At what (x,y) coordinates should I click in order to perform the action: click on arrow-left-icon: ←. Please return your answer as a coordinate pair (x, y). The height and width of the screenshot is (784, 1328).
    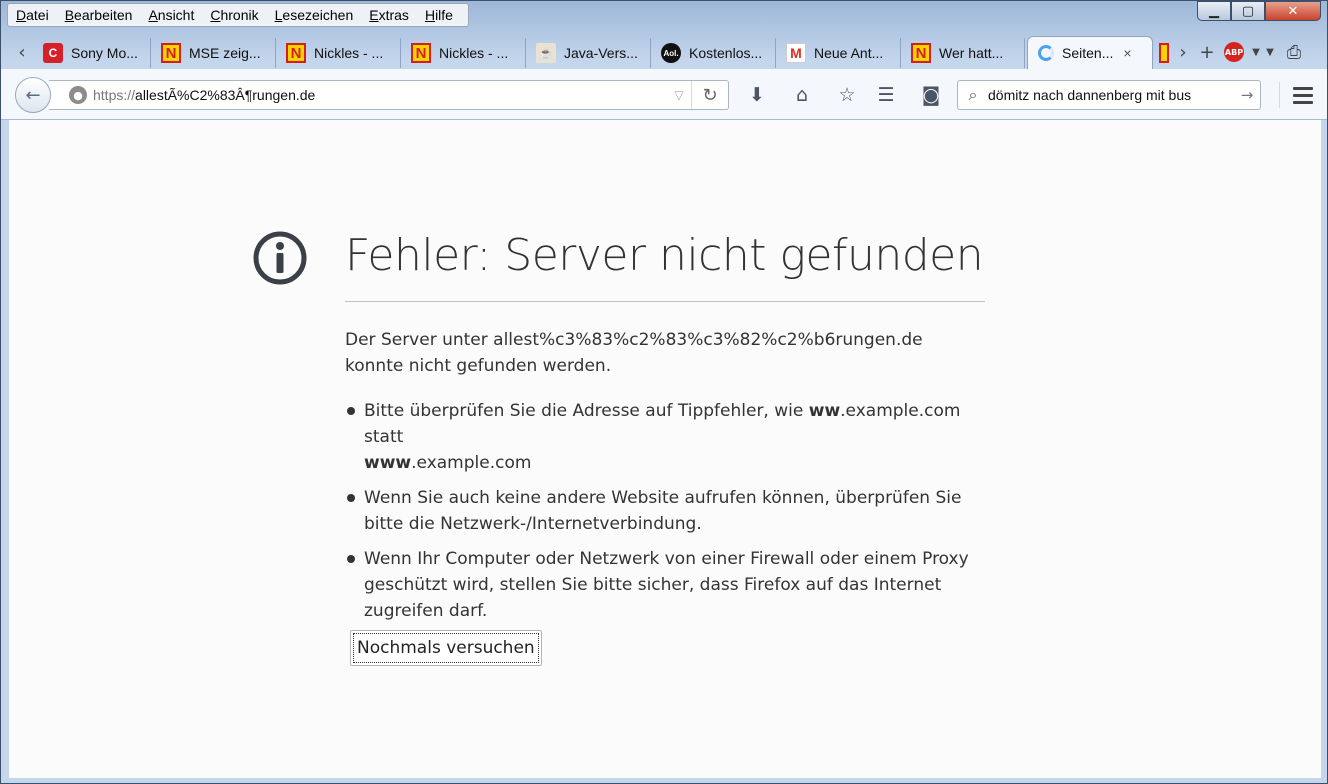
    Looking at the image, I should click on (33, 95).